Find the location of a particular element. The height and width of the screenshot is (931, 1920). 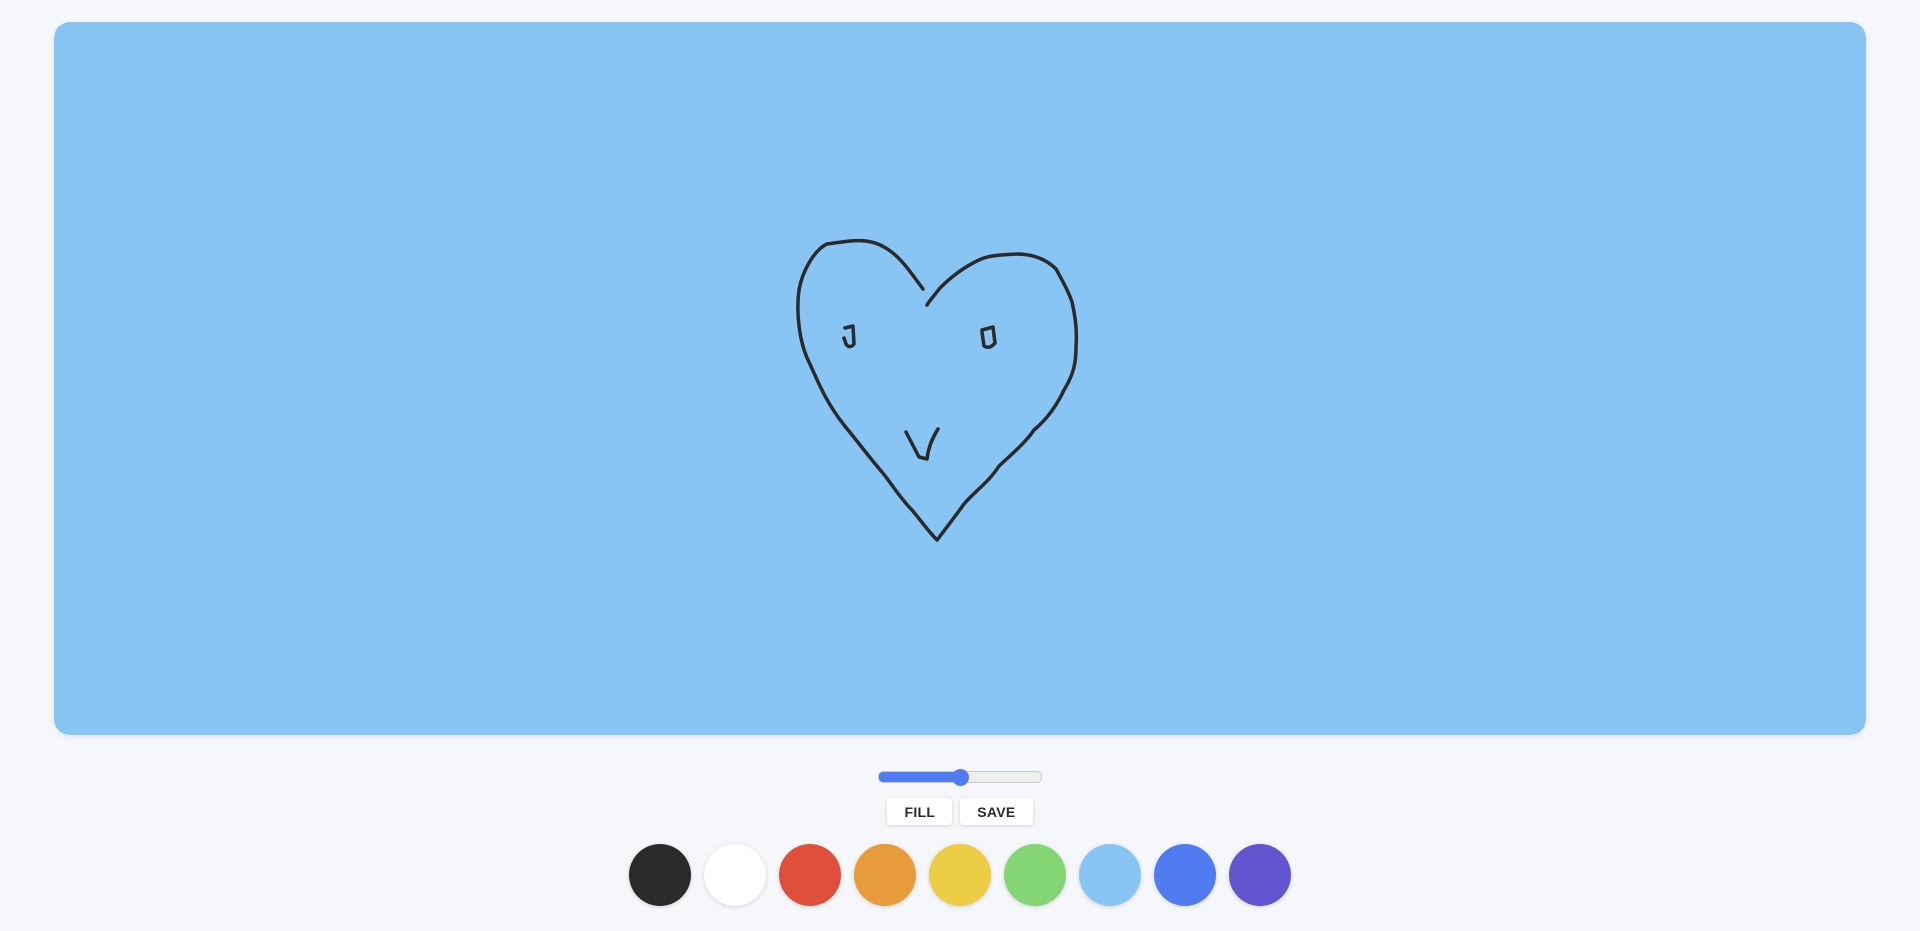

fill-button: FILL is located at coordinates (920, 811).